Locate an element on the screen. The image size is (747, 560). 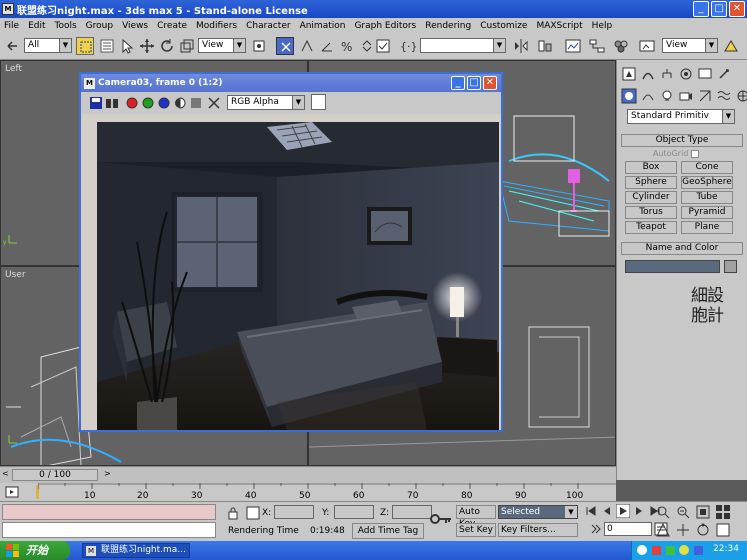
curly-braces-icon: {·} is located at coordinates (408, 46).